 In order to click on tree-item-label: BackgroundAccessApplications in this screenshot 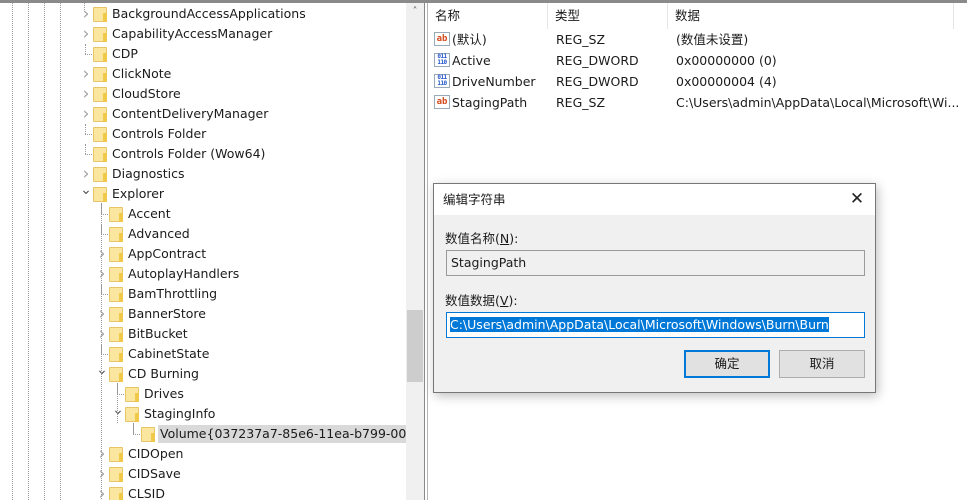, I will do `click(209, 14)`.